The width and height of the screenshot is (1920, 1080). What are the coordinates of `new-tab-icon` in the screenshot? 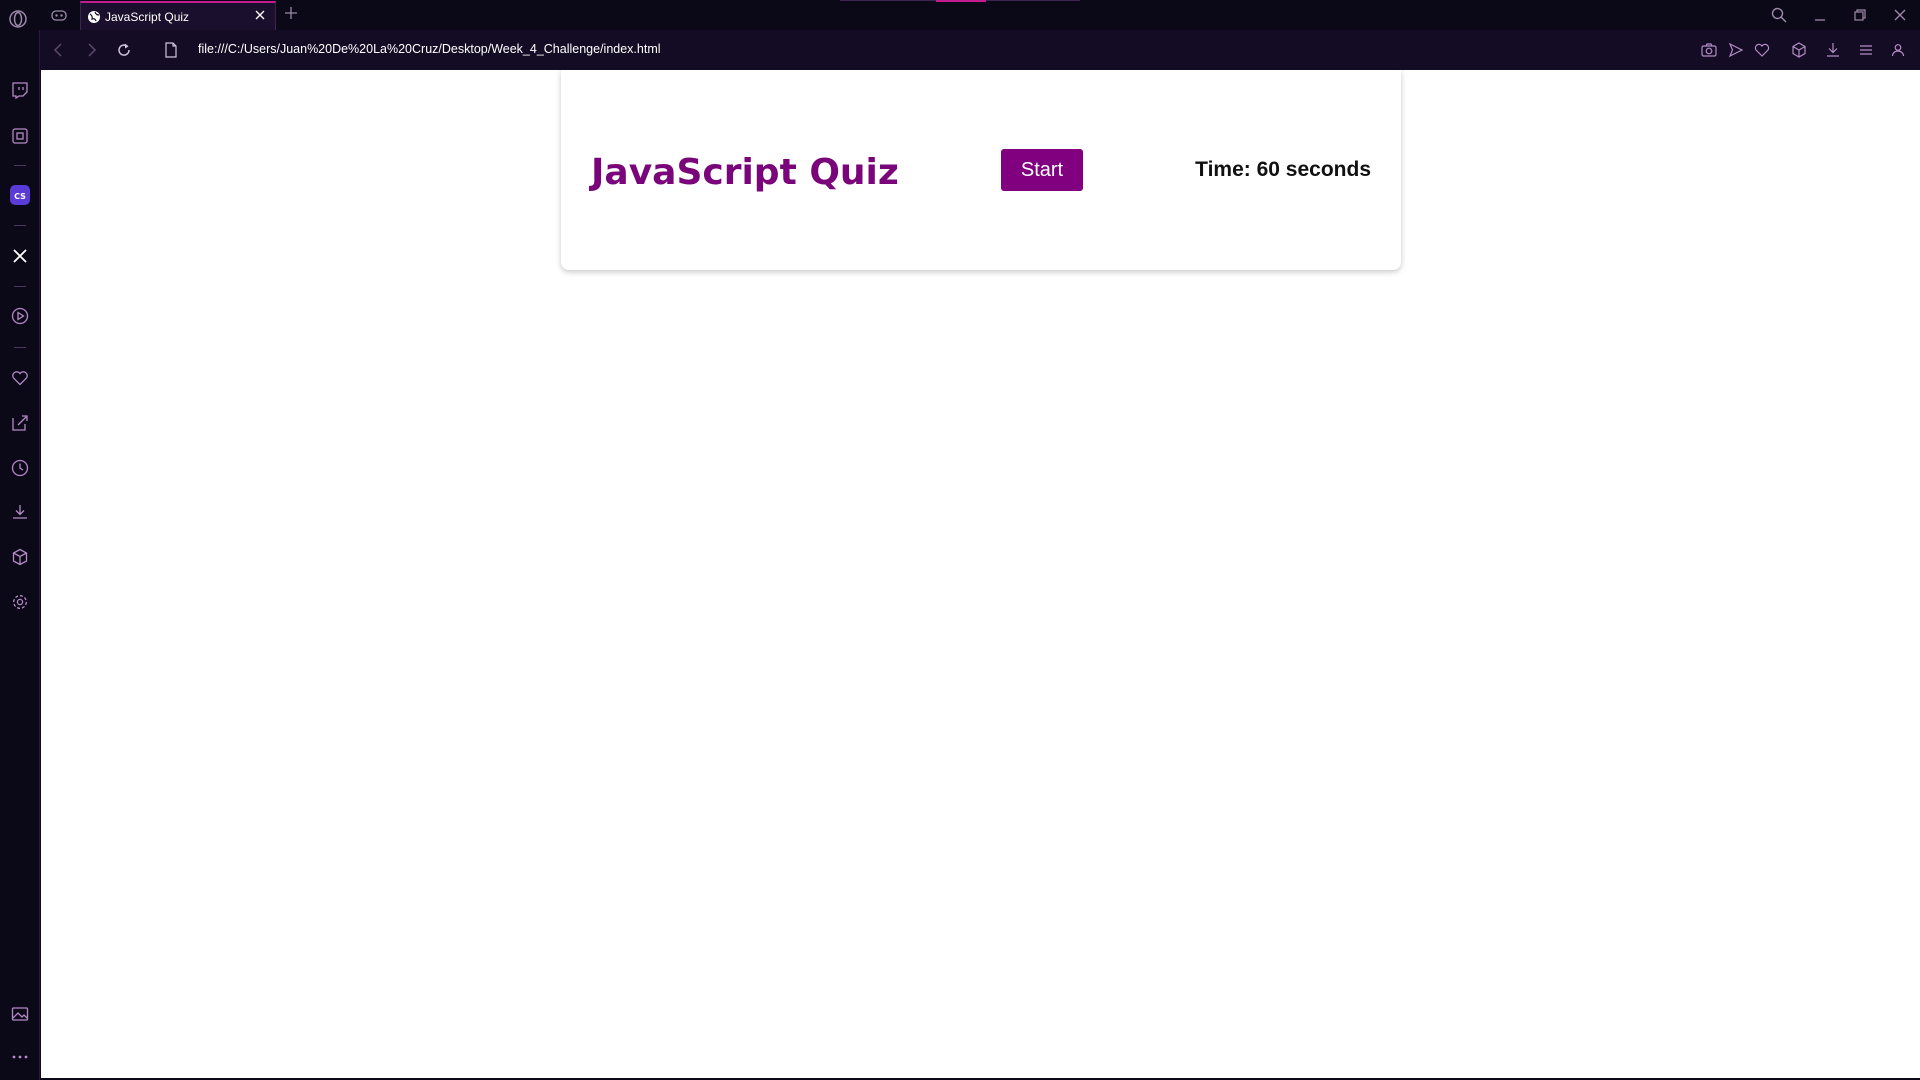 It's located at (291, 13).